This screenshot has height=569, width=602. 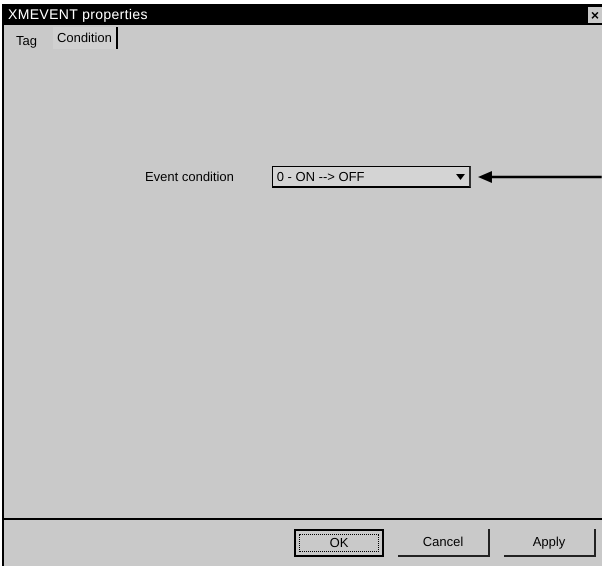 What do you see at coordinates (595, 14) in the screenshot?
I see `close-button: ×` at bounding box center [595, 14].